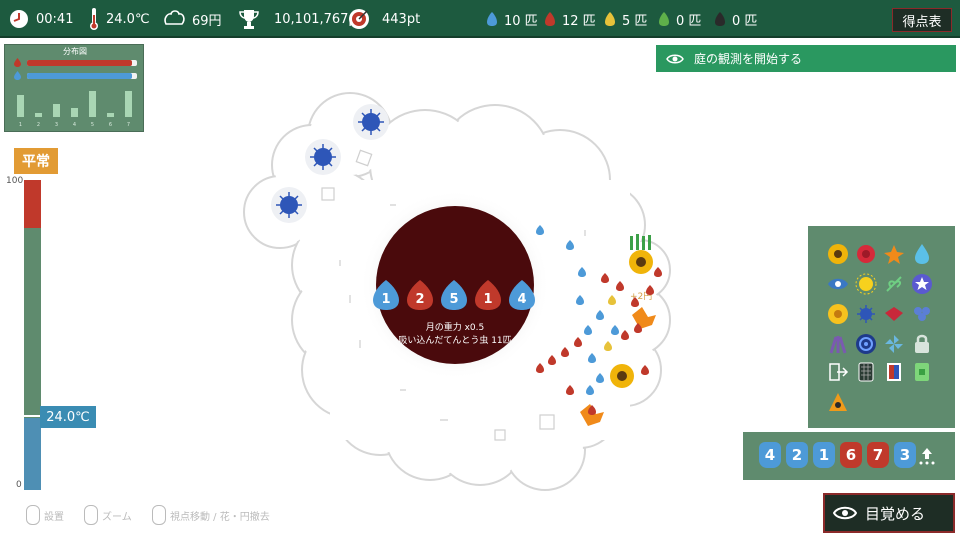  I want to click on histogram-label: 5, so click(92, 125).